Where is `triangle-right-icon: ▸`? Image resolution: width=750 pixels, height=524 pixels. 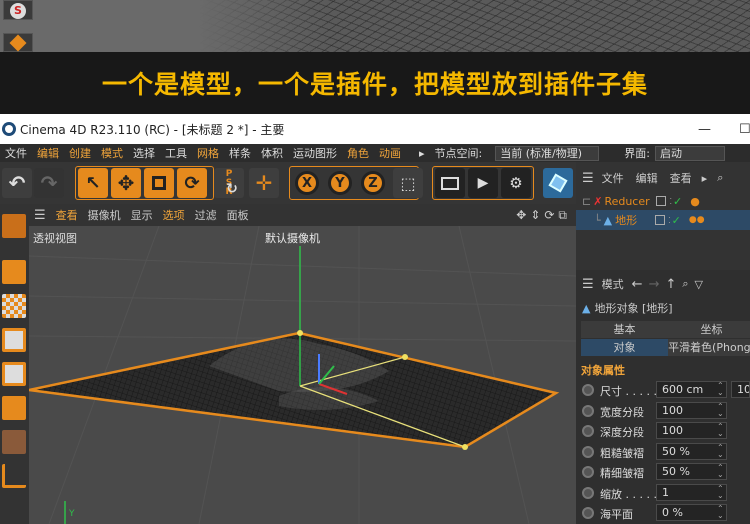 triangle-right-icon: ▸ is located at coordinates (704, 178).